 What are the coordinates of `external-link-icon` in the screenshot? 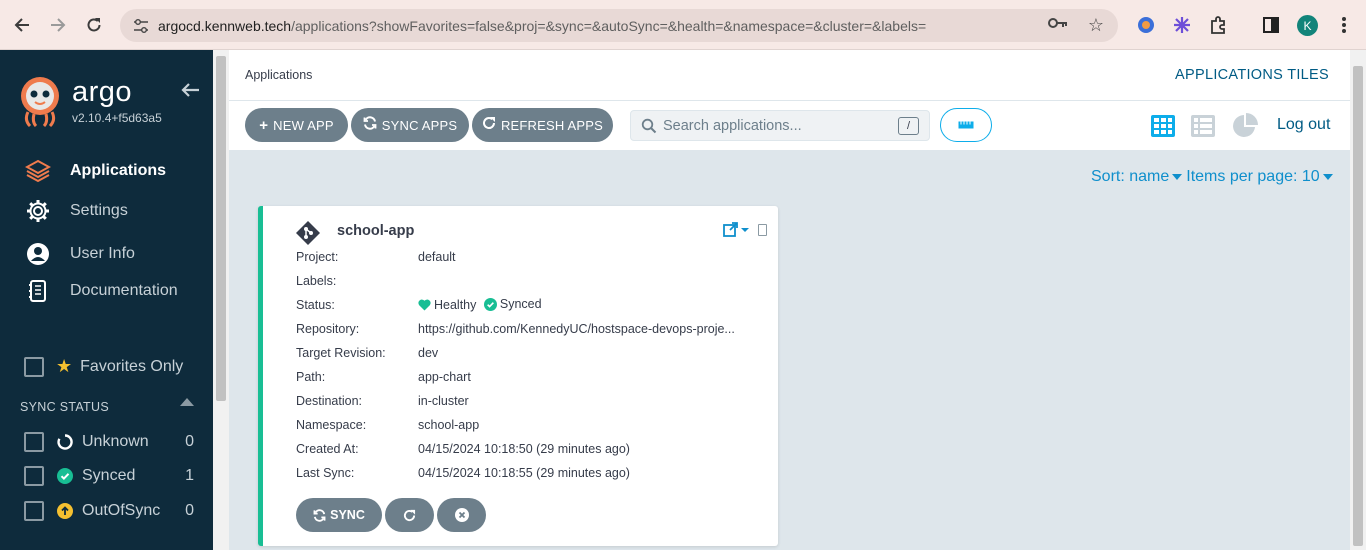 It's located at (737, 231).